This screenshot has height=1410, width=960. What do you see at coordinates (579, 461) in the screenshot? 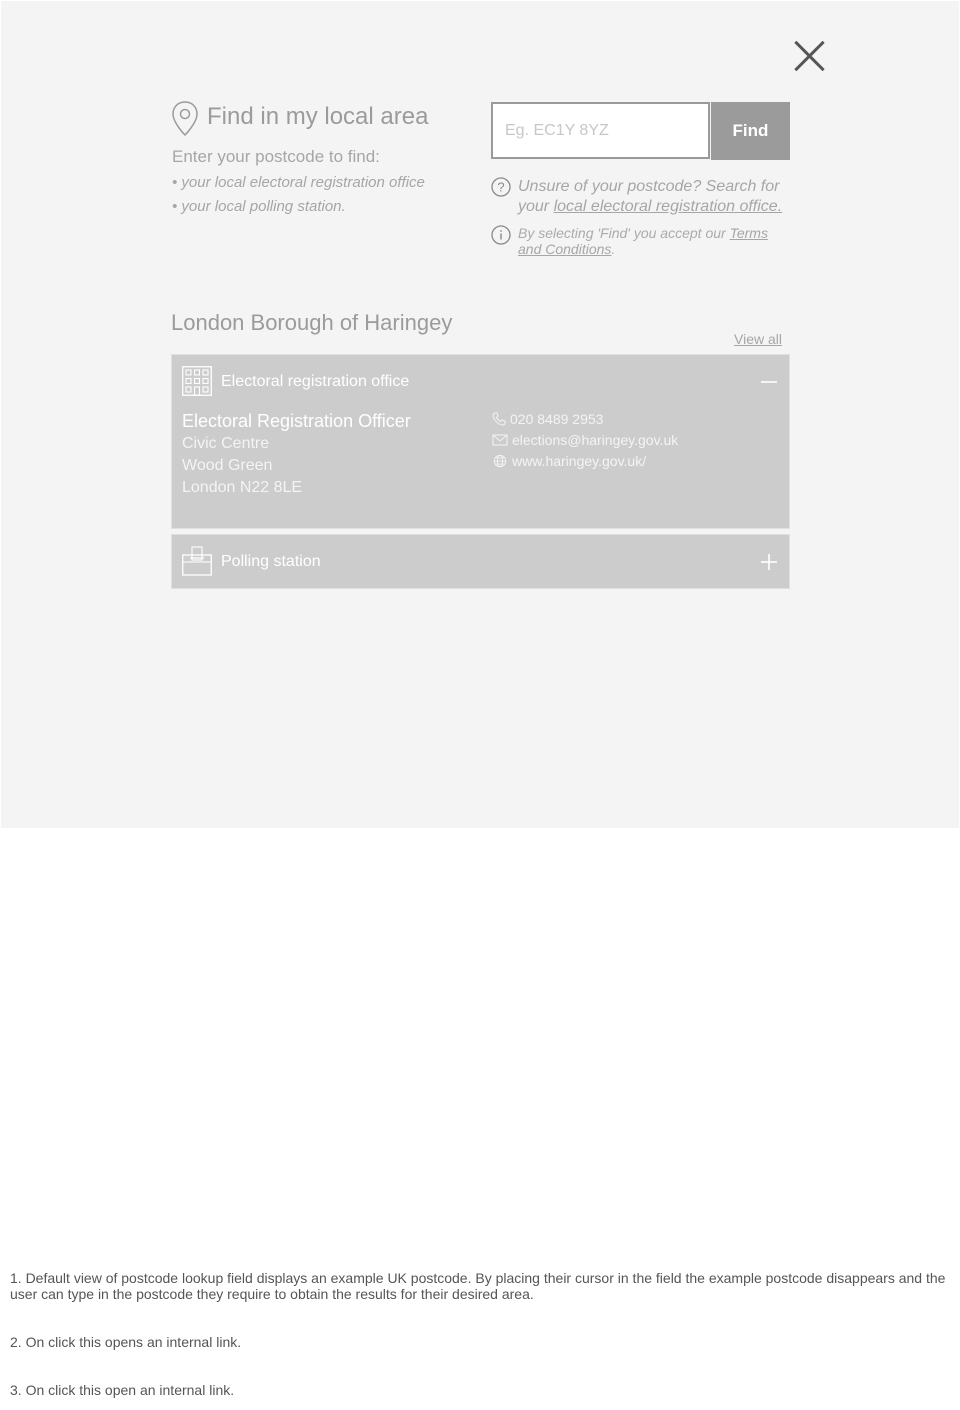
I see `website-link: www.haringey.gov.uk/` at bounding box center [579, 461].